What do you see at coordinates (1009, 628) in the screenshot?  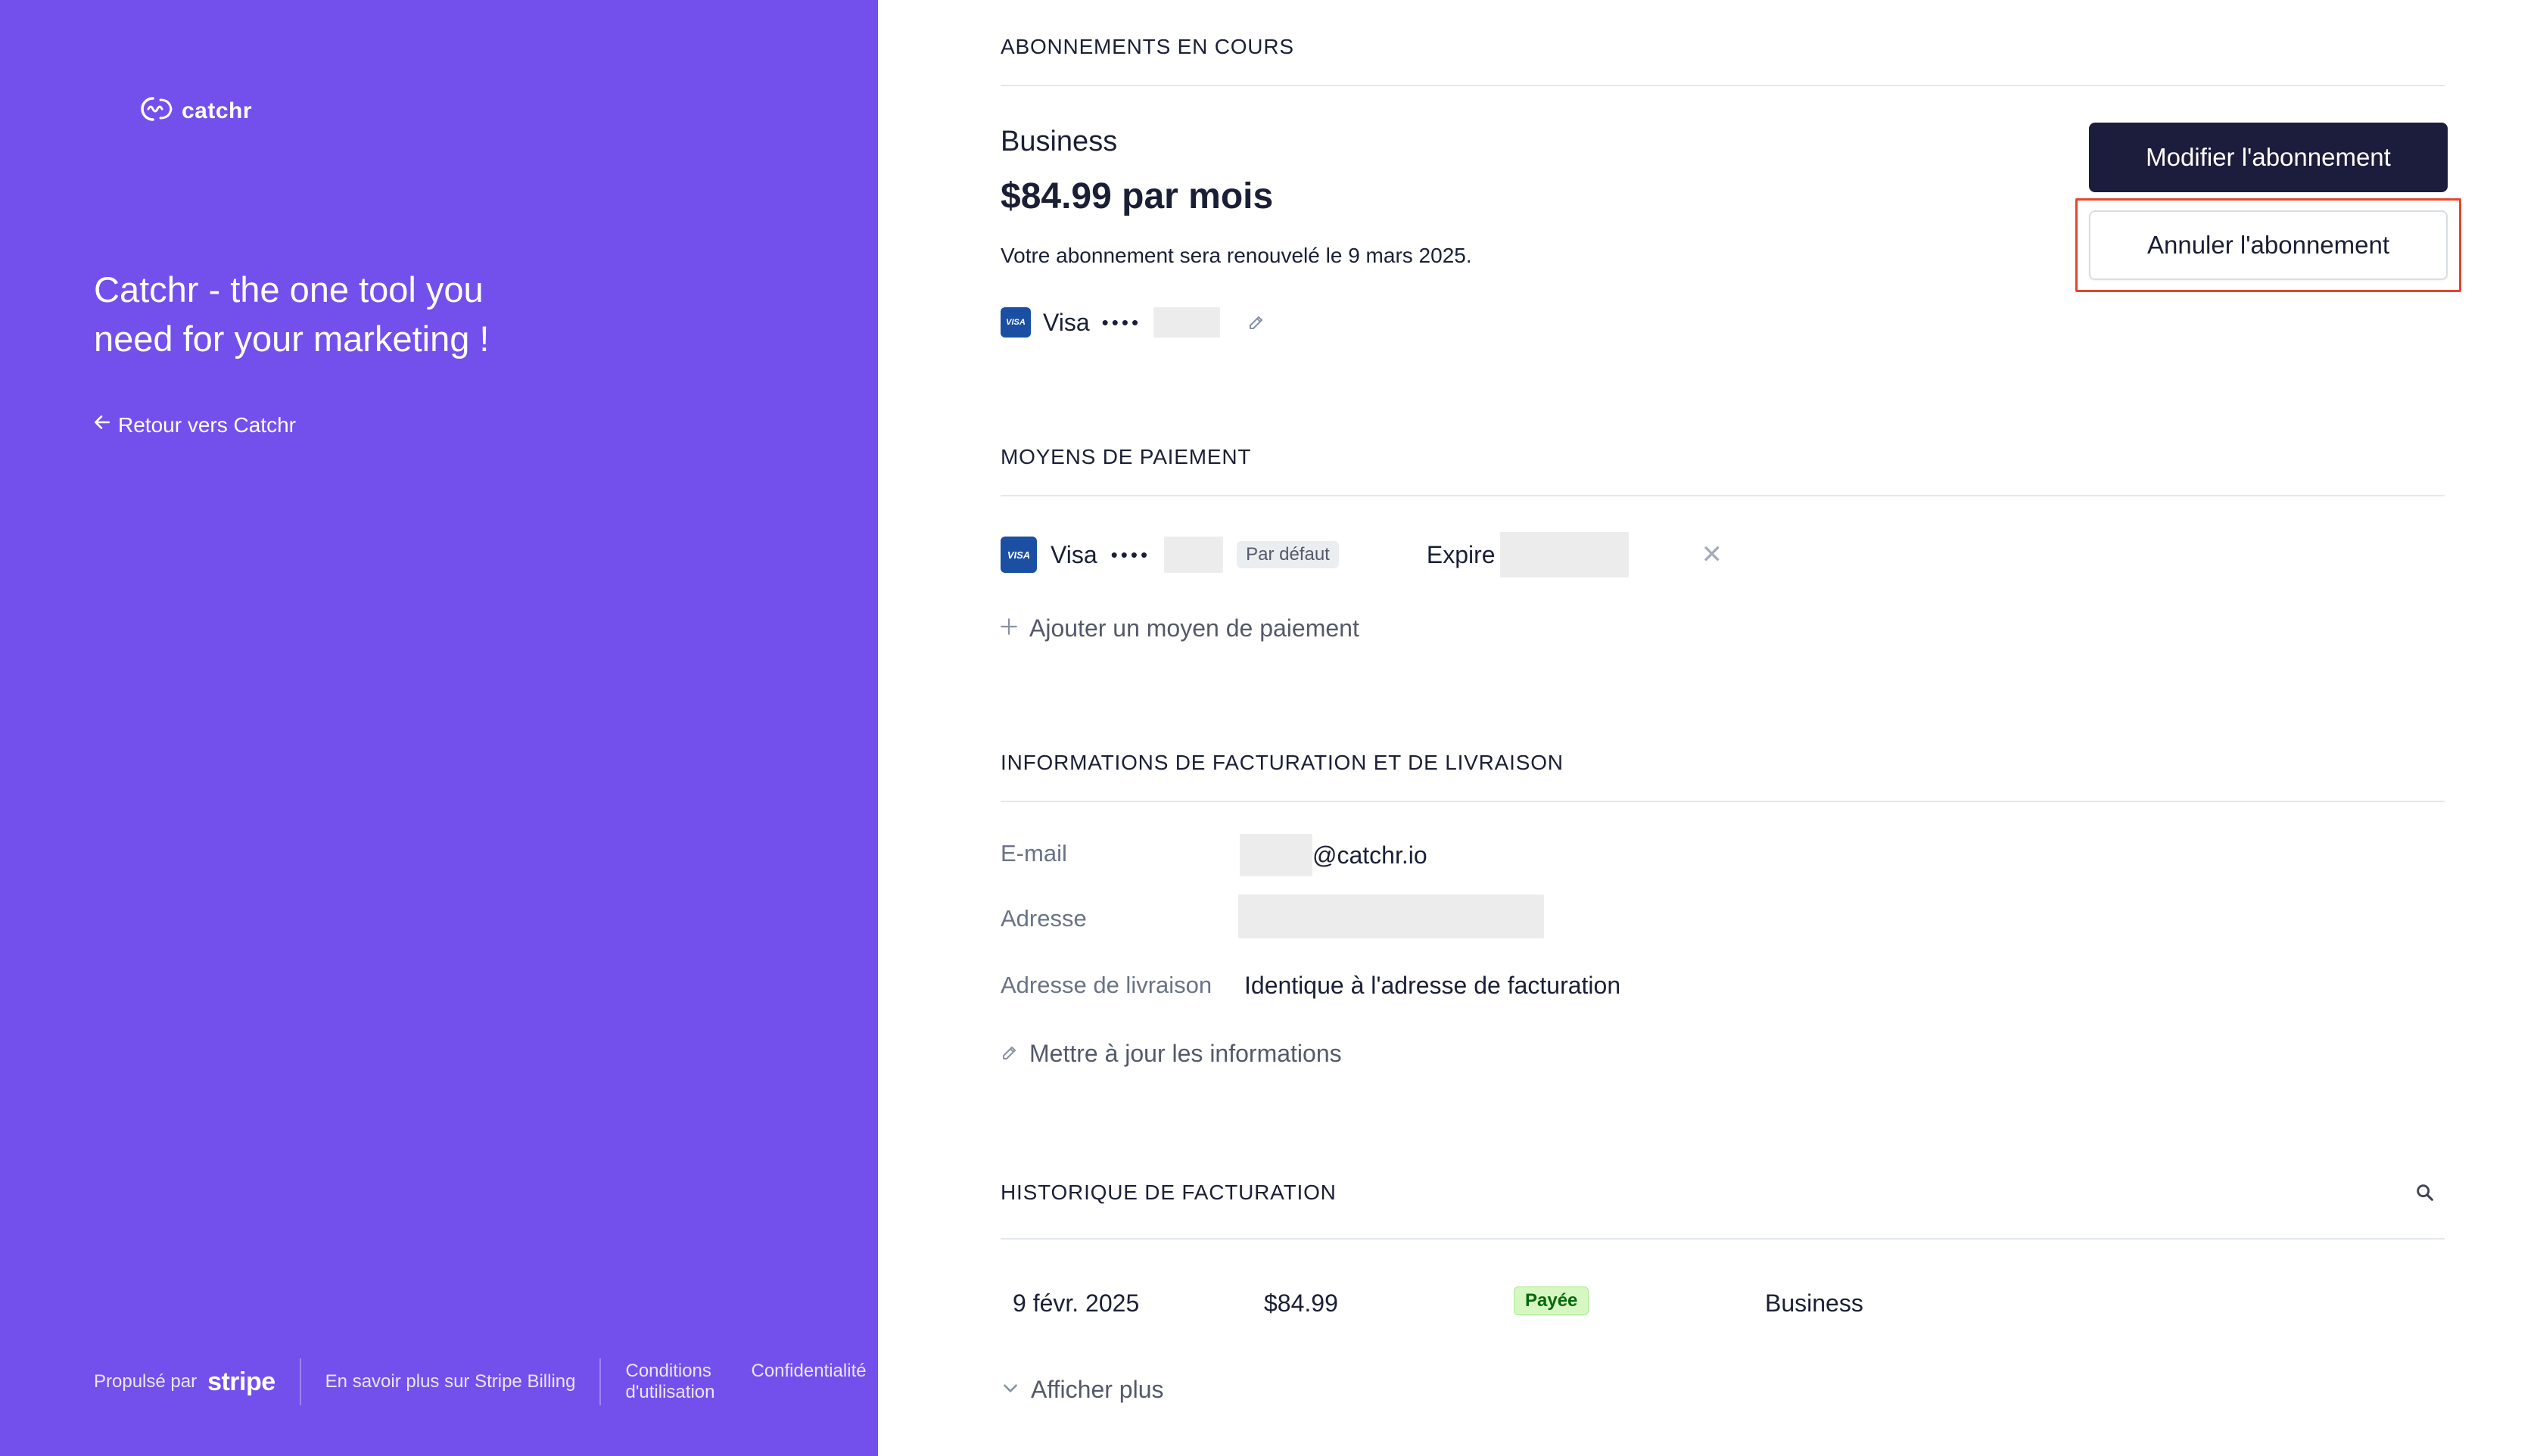 I see `plus-icon` at bounding box center [1009, 628].